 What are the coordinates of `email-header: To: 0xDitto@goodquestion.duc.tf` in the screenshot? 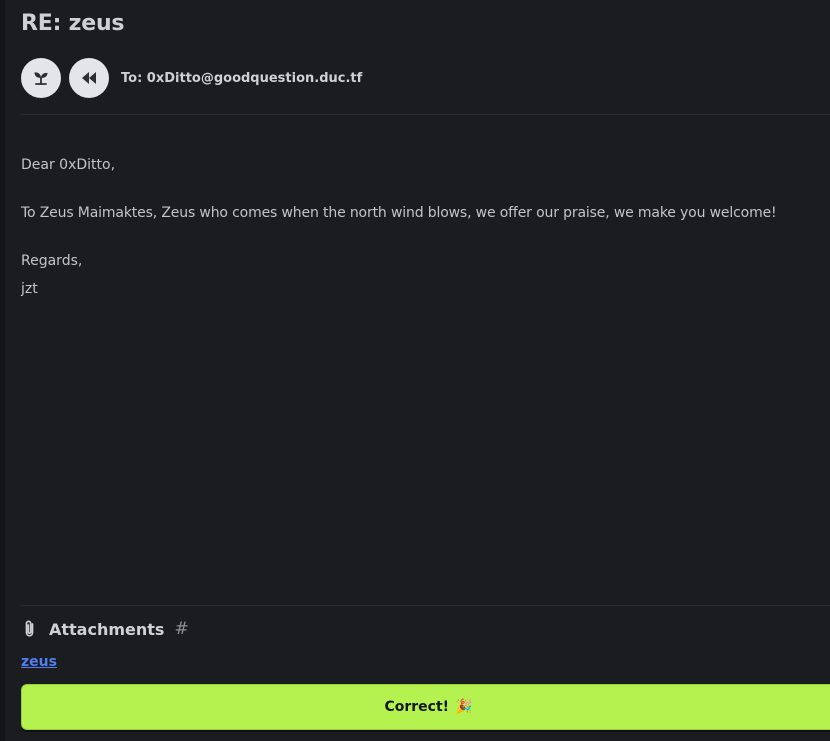 It's located at (191, 78).